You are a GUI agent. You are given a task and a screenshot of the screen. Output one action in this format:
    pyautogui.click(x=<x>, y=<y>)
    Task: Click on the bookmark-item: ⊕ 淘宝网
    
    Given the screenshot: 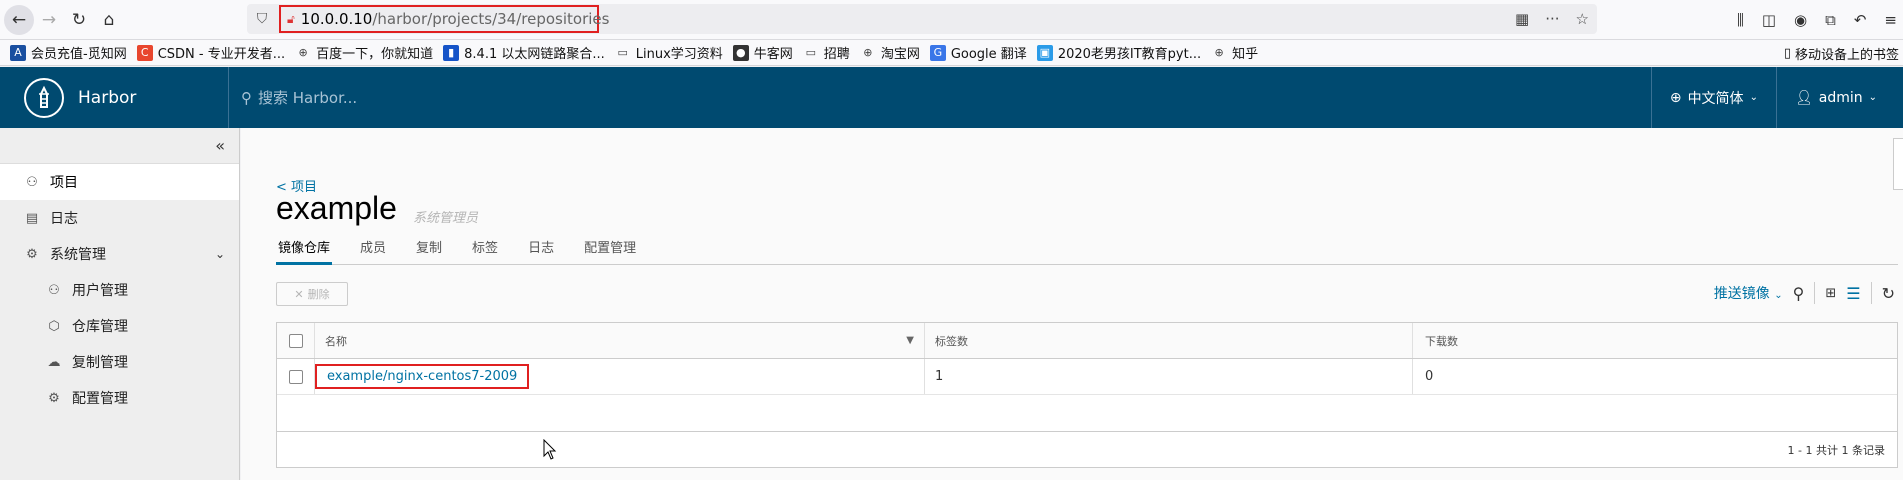 What is the action you would take?
    pyautogui.click(x=890, y=52)
    